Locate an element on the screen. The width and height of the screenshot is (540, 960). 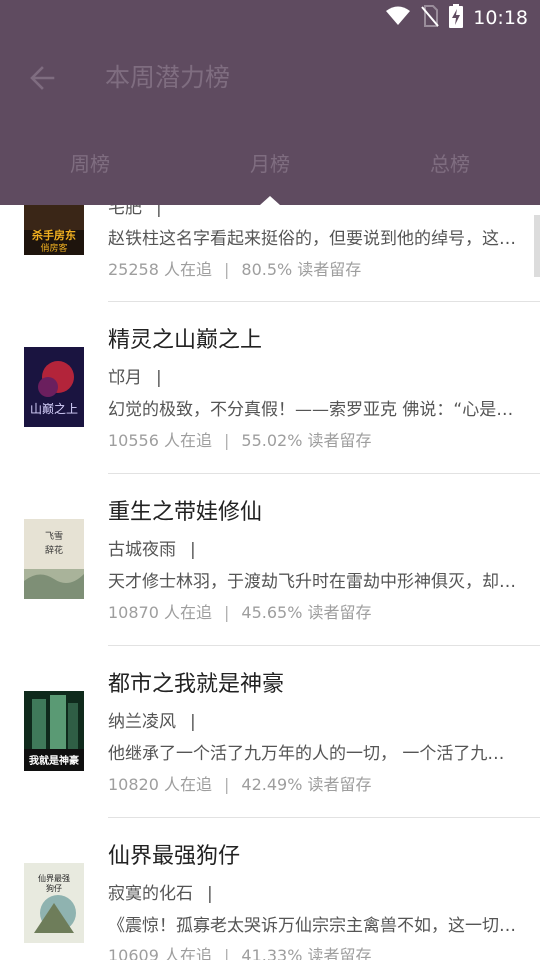
book-description: 幻觉的极致，不分真假！——索罗亚克 佛说：“心是一切” is located at coordinates (313, 410).